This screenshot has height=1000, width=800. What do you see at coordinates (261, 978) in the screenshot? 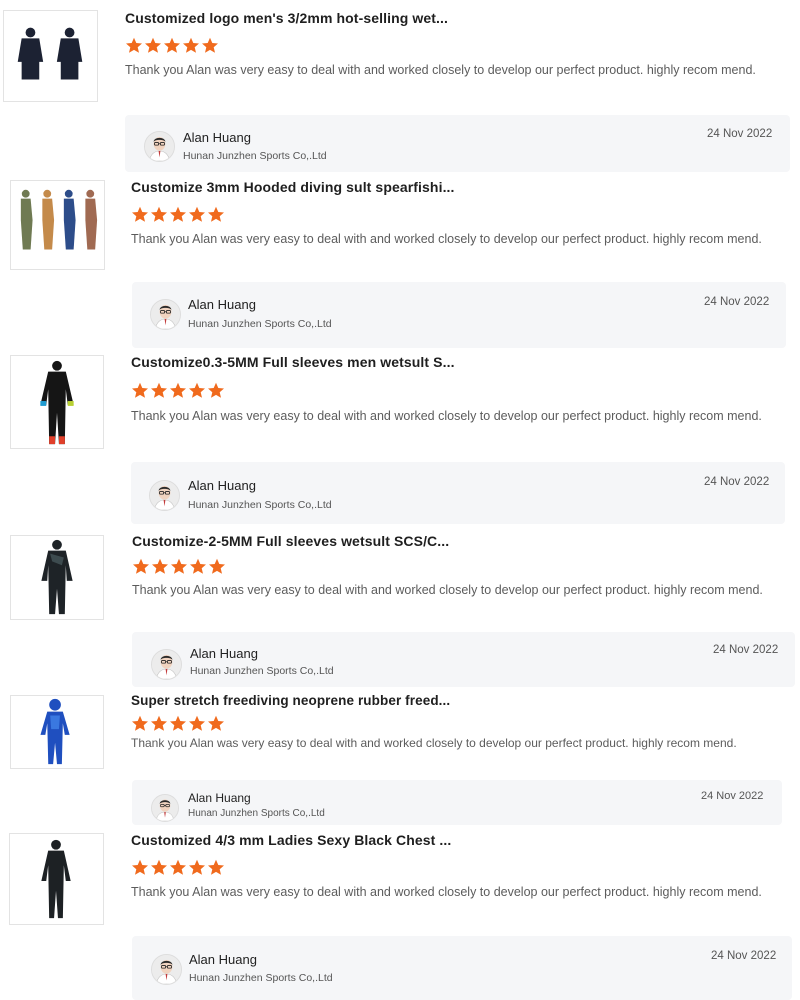
I see `reply-company: Hunan Junzhen Sports Co,.Ltd` at bounding box center [261, 978].